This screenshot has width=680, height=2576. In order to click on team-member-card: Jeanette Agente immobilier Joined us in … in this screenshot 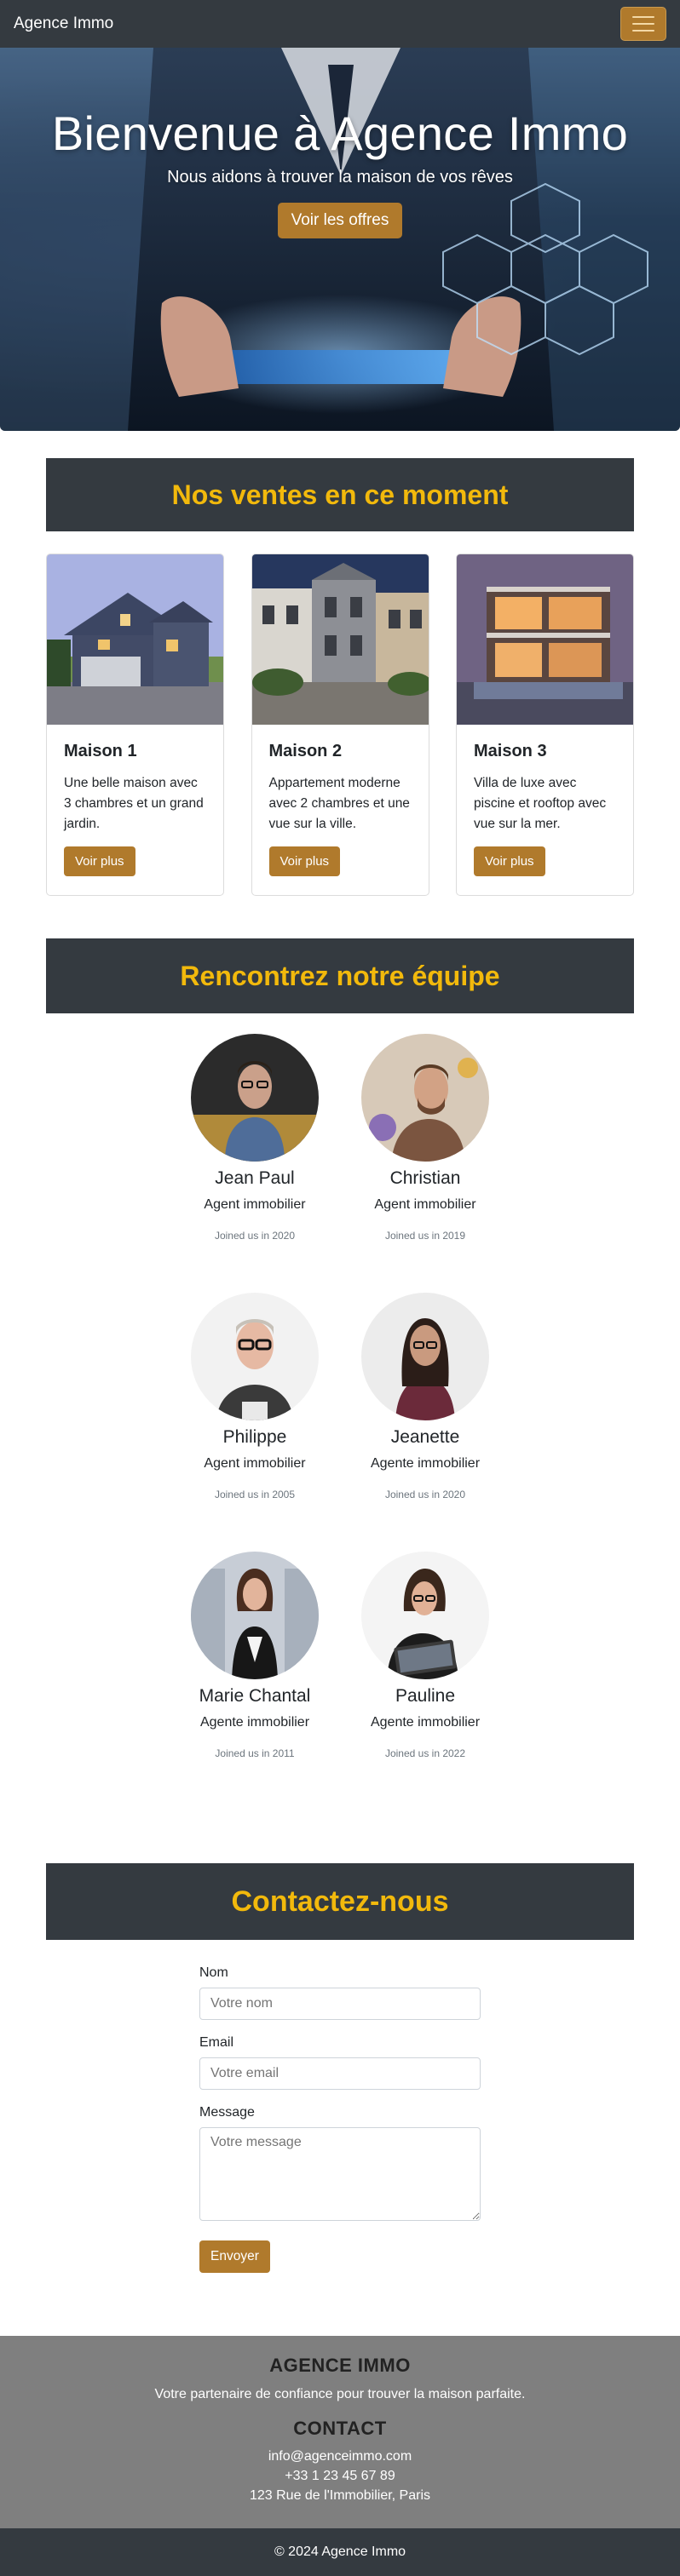, I will do `click(425, 1422)`.